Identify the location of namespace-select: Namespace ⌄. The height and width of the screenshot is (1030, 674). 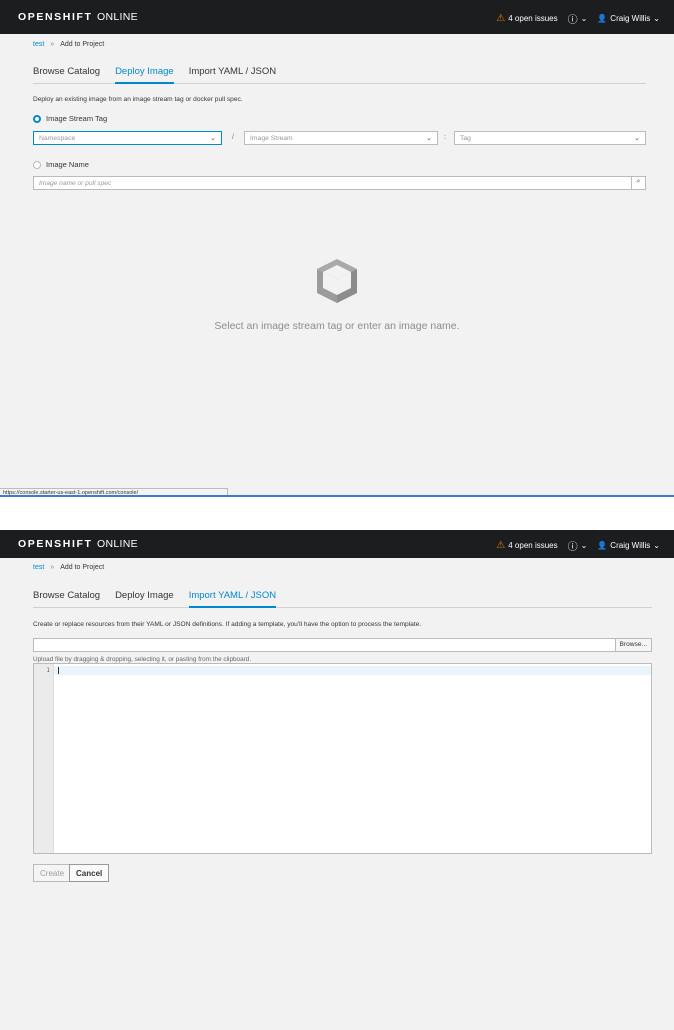
(127, 138).